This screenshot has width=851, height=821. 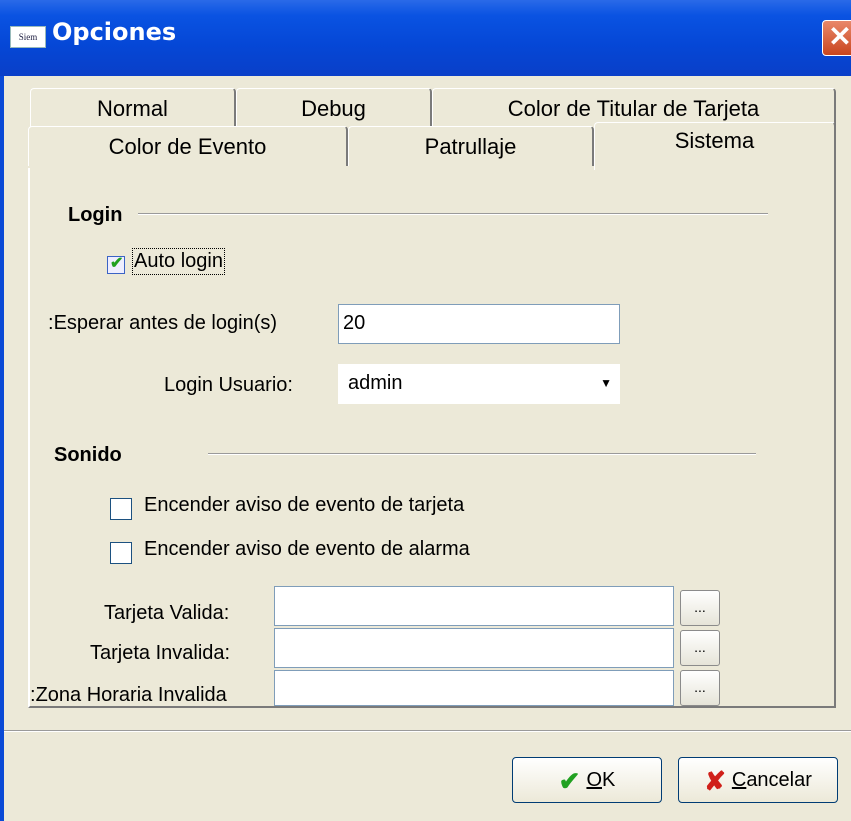 What do you see at coordinates (2, 448) in the screenshot?
I see `window-frame-left` at bounding box center [2, 448].